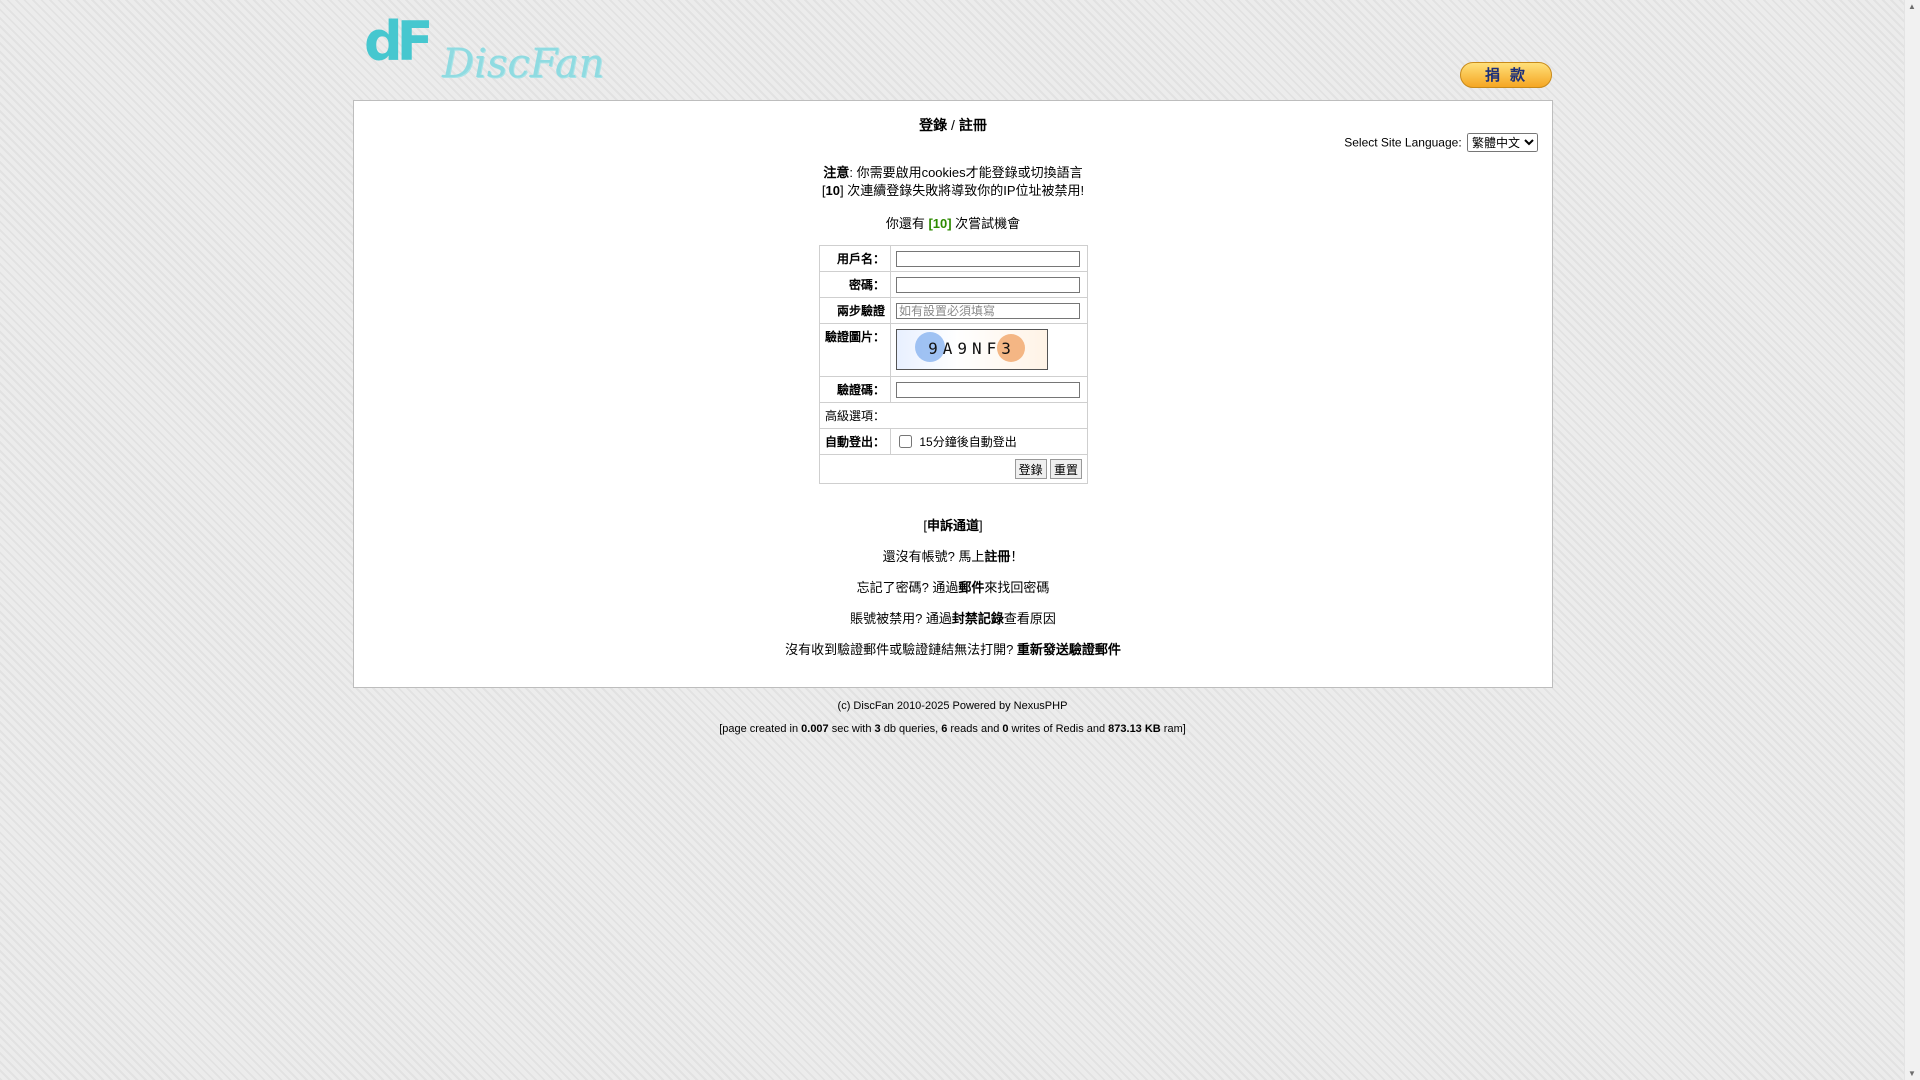 Image resolution: width=1920 pixels, height=1080 pixels. I want to click on notice-bold: 注意, so click(836, 172).